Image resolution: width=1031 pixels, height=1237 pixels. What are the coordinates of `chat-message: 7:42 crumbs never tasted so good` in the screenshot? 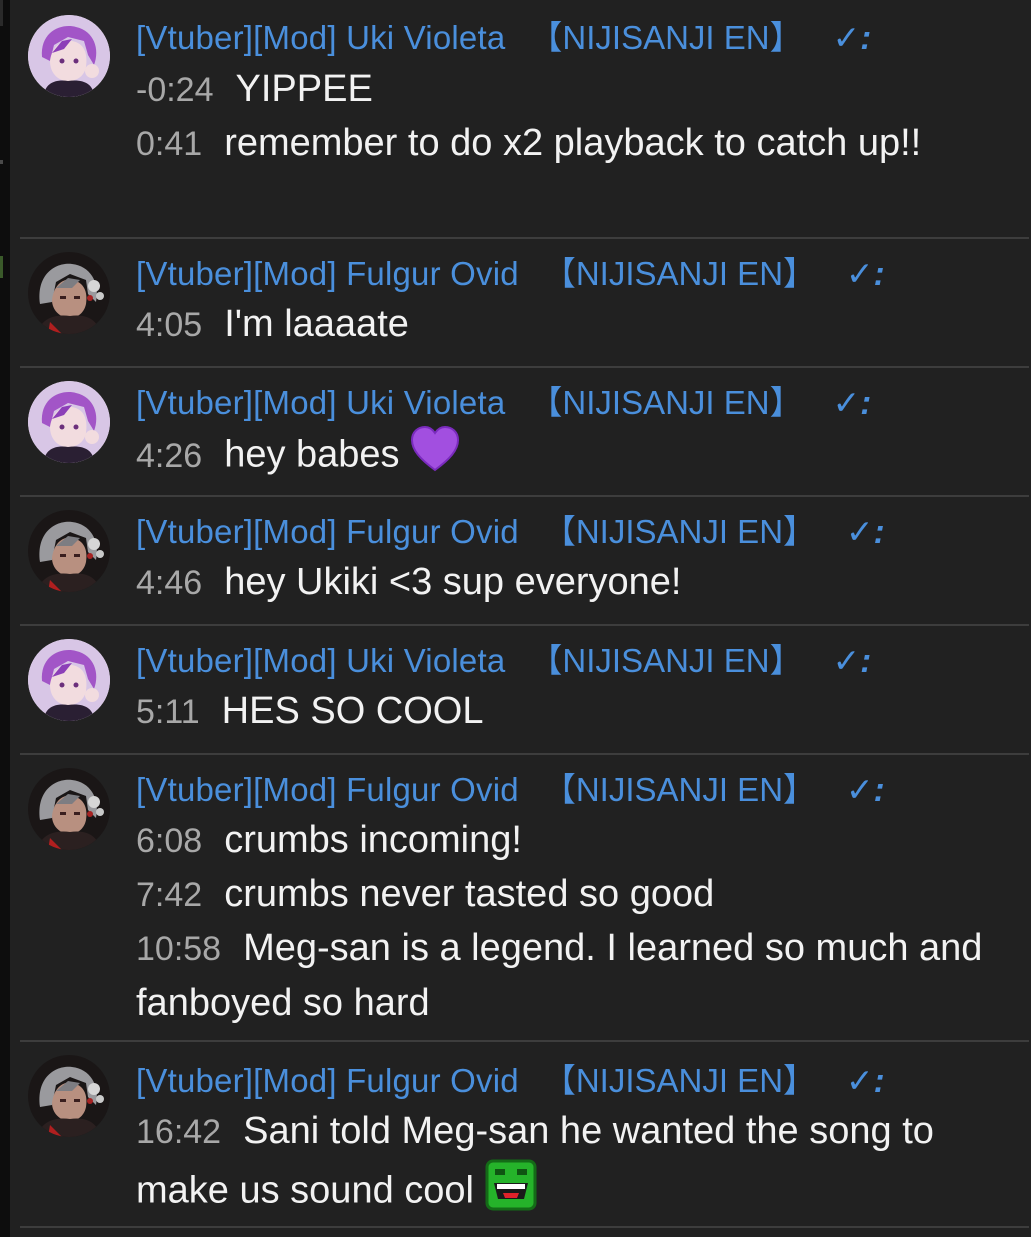 It's located at (576, 894).